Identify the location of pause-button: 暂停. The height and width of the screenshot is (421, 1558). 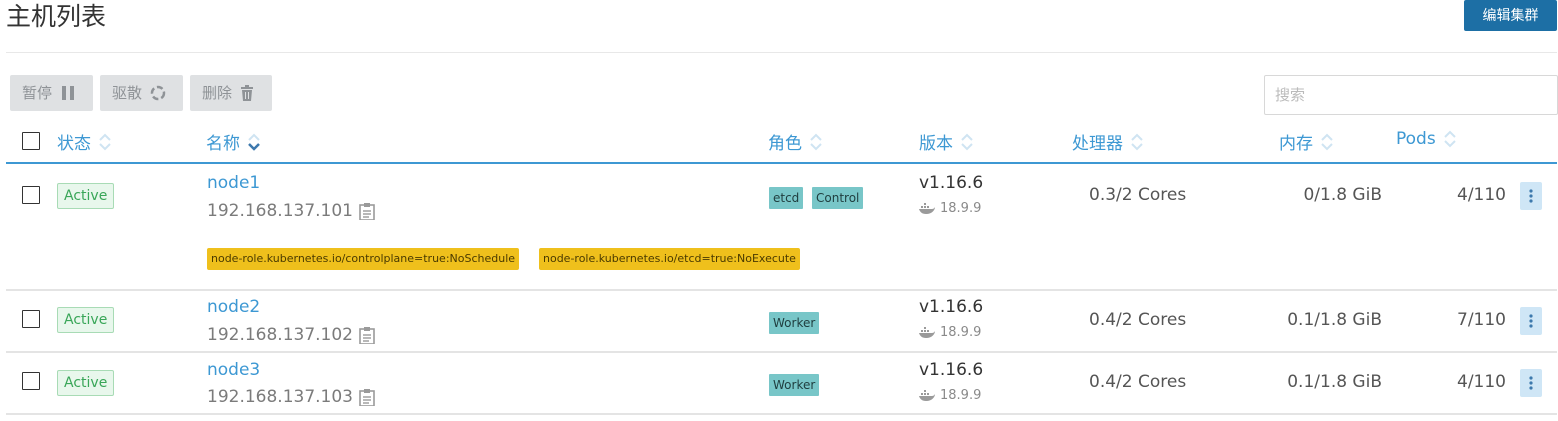
(51, 93).